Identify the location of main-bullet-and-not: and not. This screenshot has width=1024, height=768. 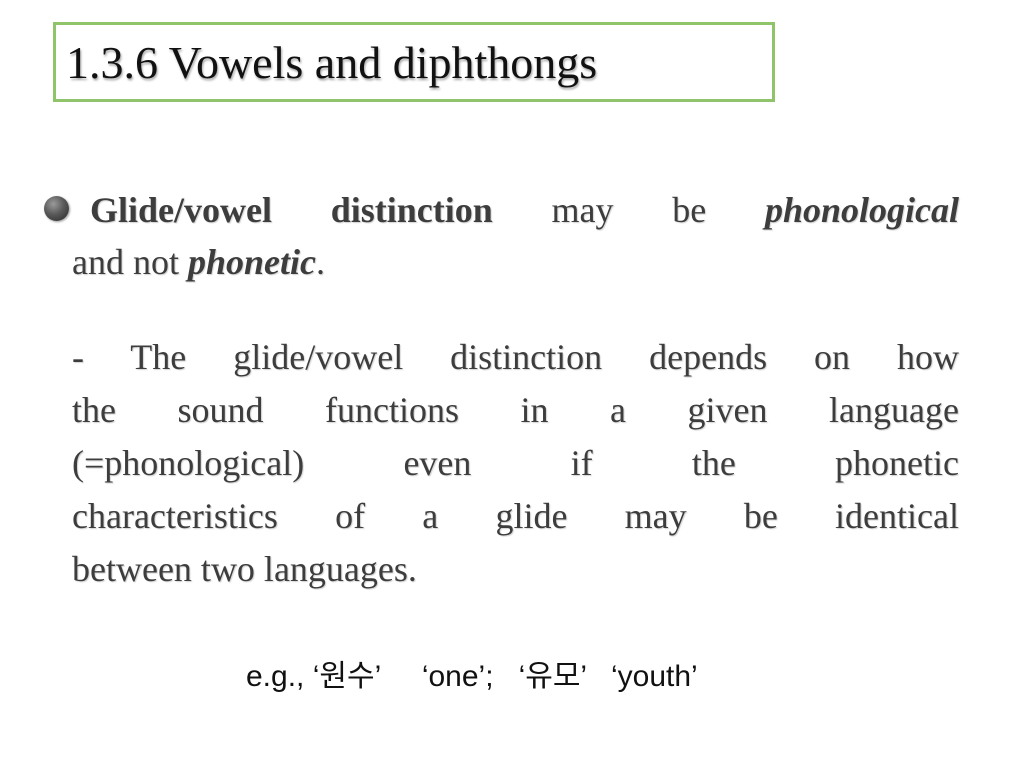
(130, 262).